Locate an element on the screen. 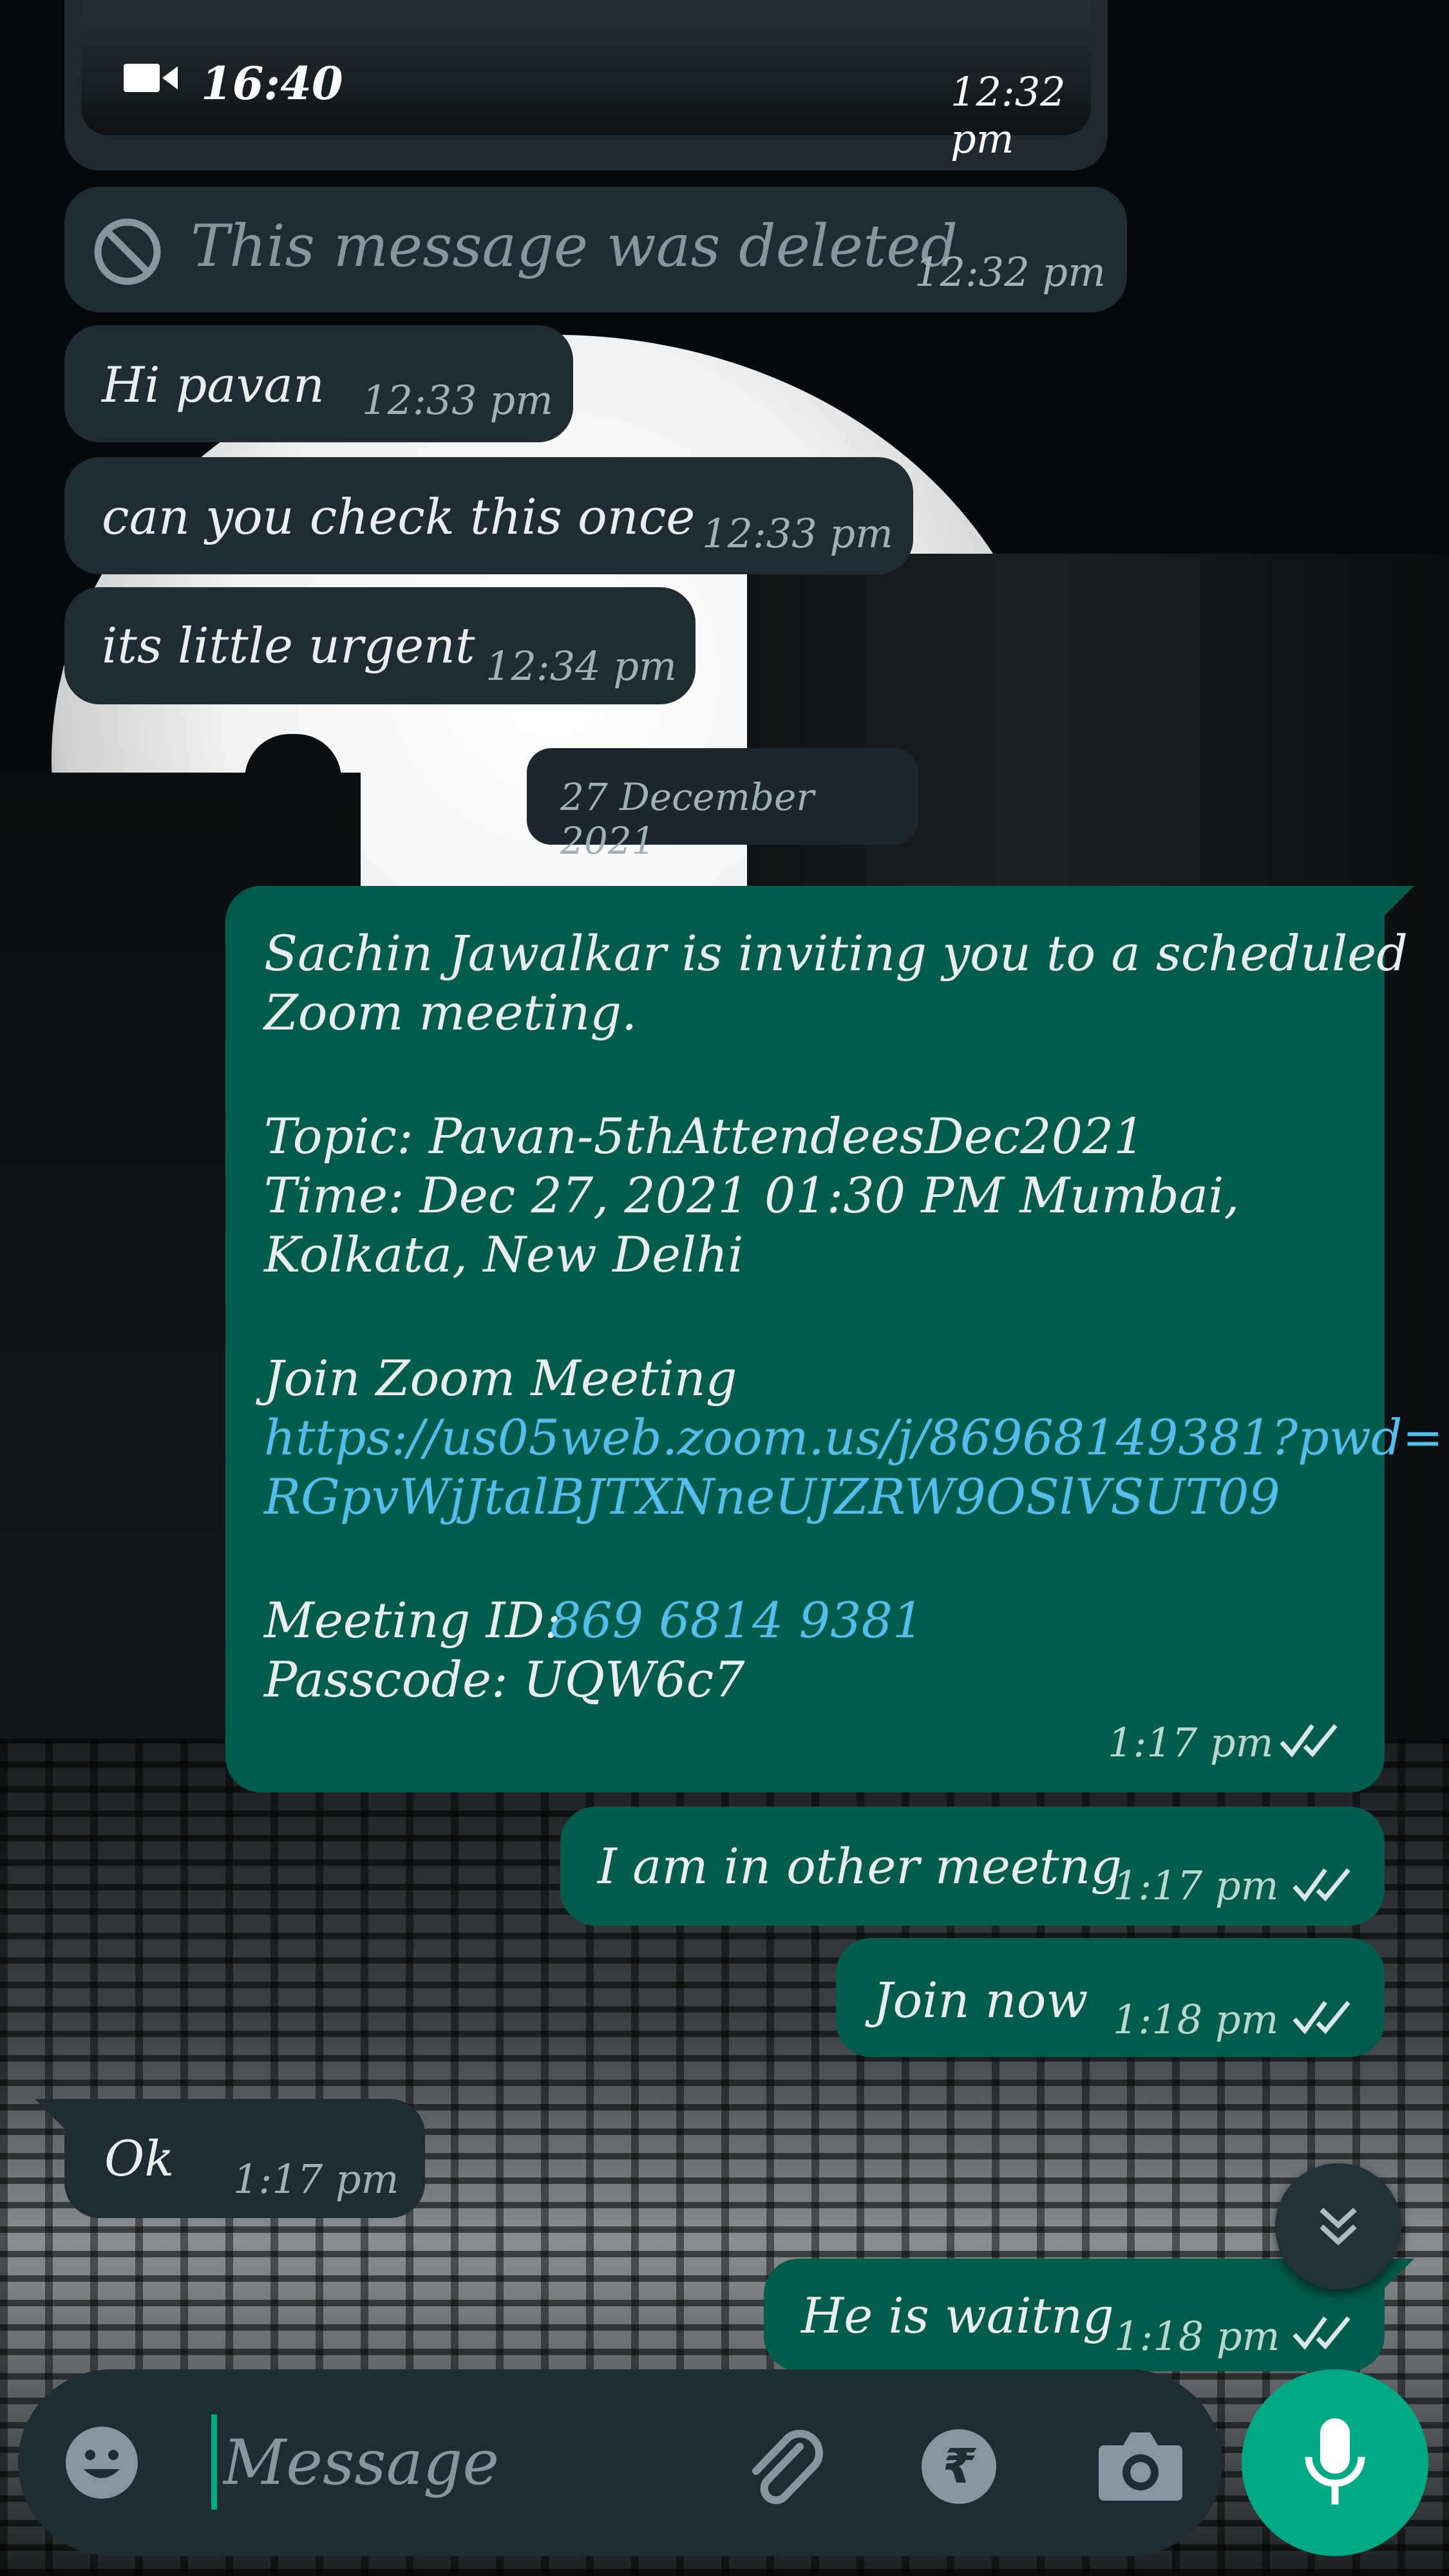 The height and width of the screenshot is (2576, 1449). rupee-payment-icon: ₹ is located at coordinates (959, 2466).